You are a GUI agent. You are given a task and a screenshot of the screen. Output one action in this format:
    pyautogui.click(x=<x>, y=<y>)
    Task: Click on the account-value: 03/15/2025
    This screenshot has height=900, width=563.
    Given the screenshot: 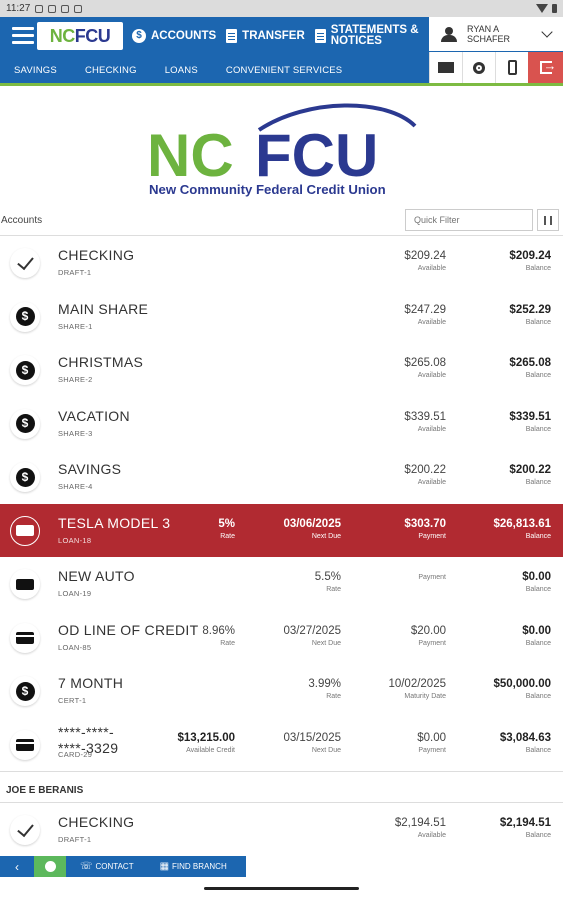 What is the action you would take?
    pyautogui.click(x=312, y=737)
    